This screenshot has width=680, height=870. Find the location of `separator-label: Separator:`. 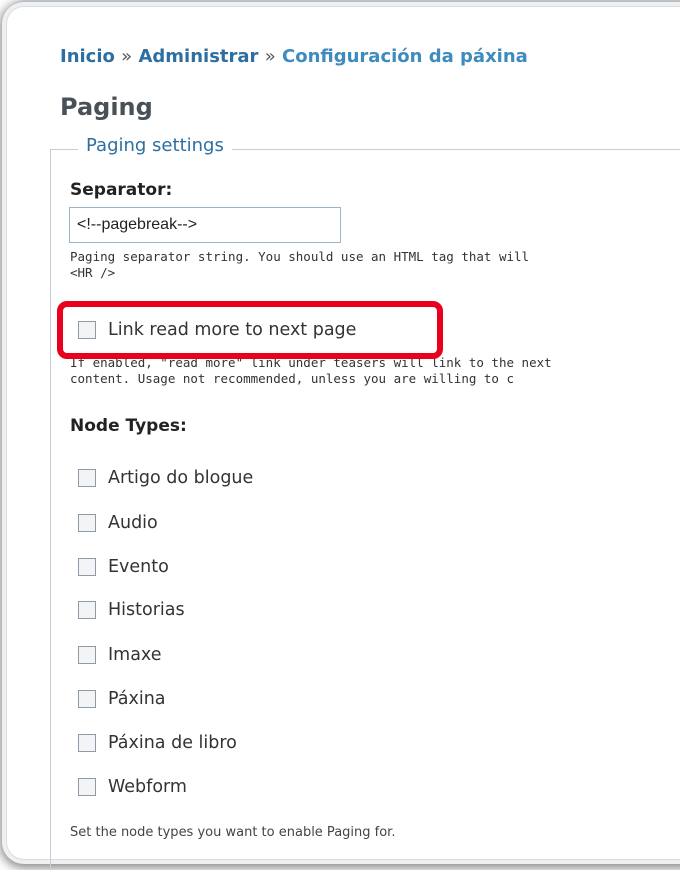

separator-label: Separator: is located at coordinates (121, 190).